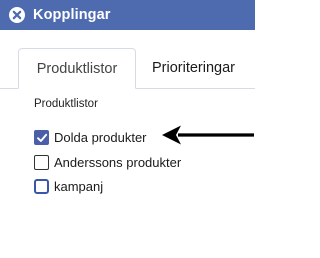  I want to click on tab-produktlistor: Produktlistor, so click(77, 68).